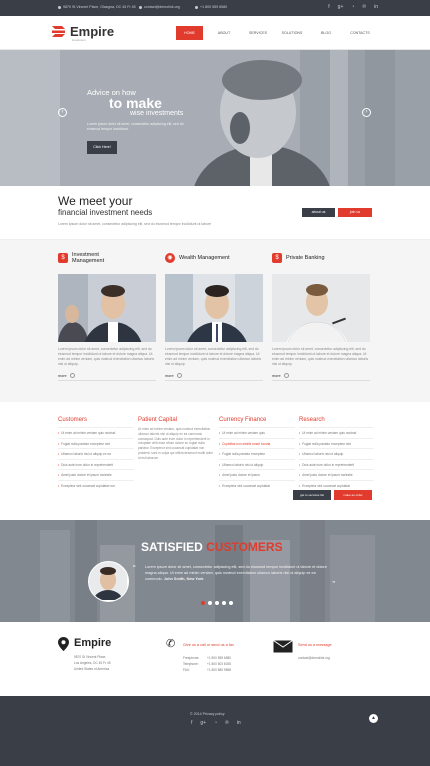 The image size is (430, 766). What do you see at coordinates (257, 453) in the screenshot?
I see `list-item: Fugiat nulla pariatur excepteur` at bounding box center [257, 453].